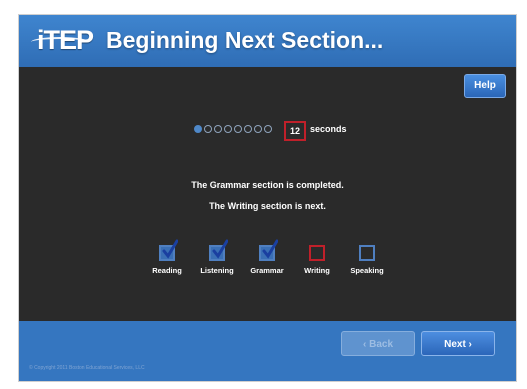 Image resolution: width=527 pixels, height=389 pixels. I want to click on countdown-dots, so click(233, 129).